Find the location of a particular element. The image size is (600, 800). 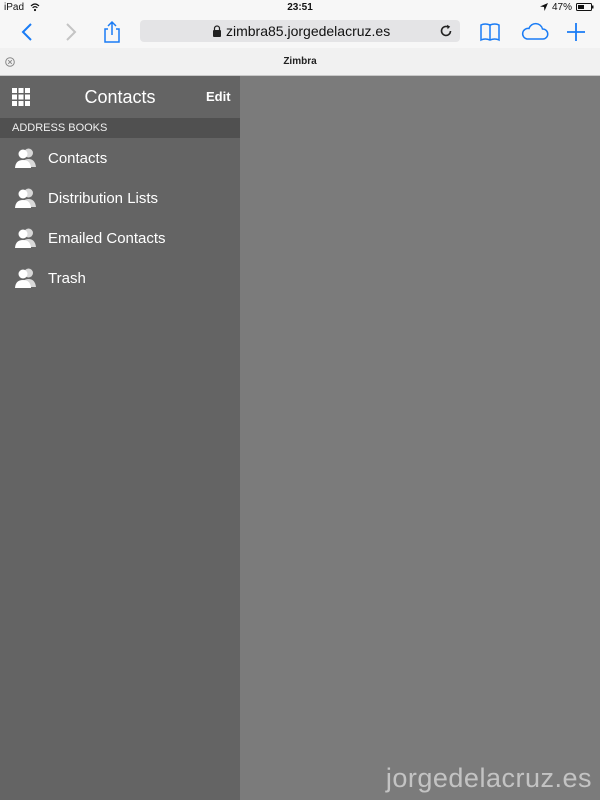

browser-toolbar: zimbra85.jorgedelacruz.es is located at coordinates (300, 32).